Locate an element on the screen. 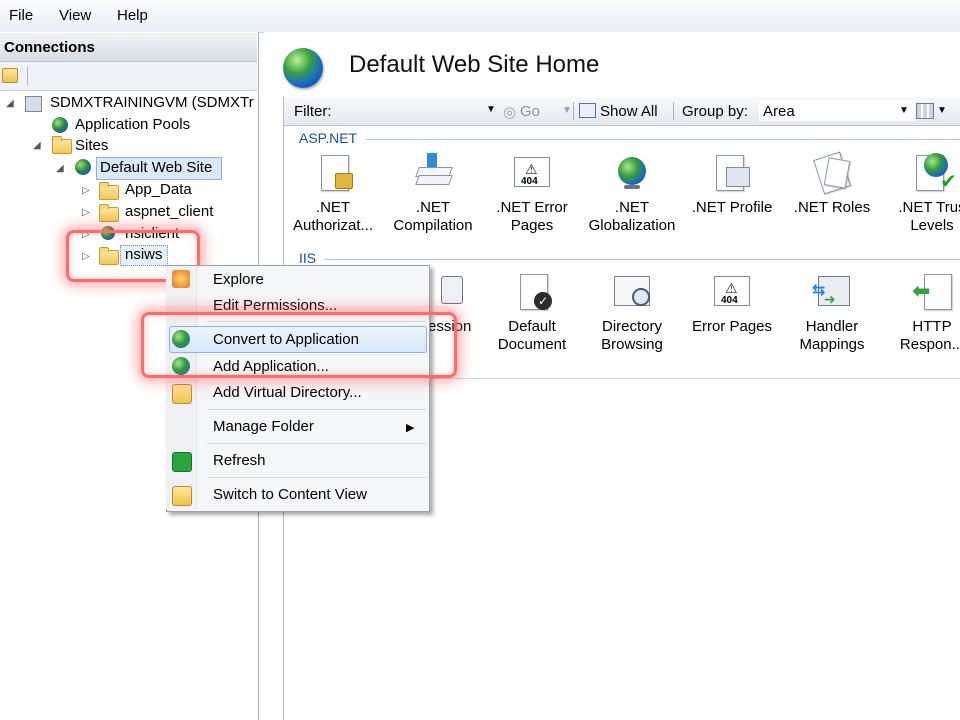  feature-label: Globalization is located at coordinates (632, 225).